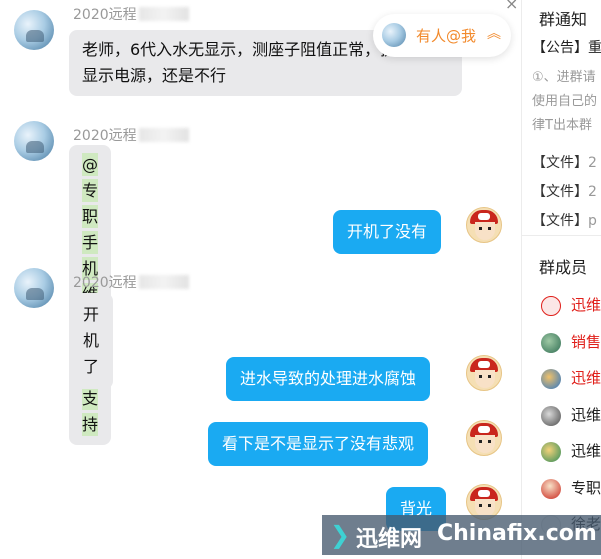 The height and width of the screenshot is (559, 601). I want to click on mention-label: 有人@我, so click(446, 36).